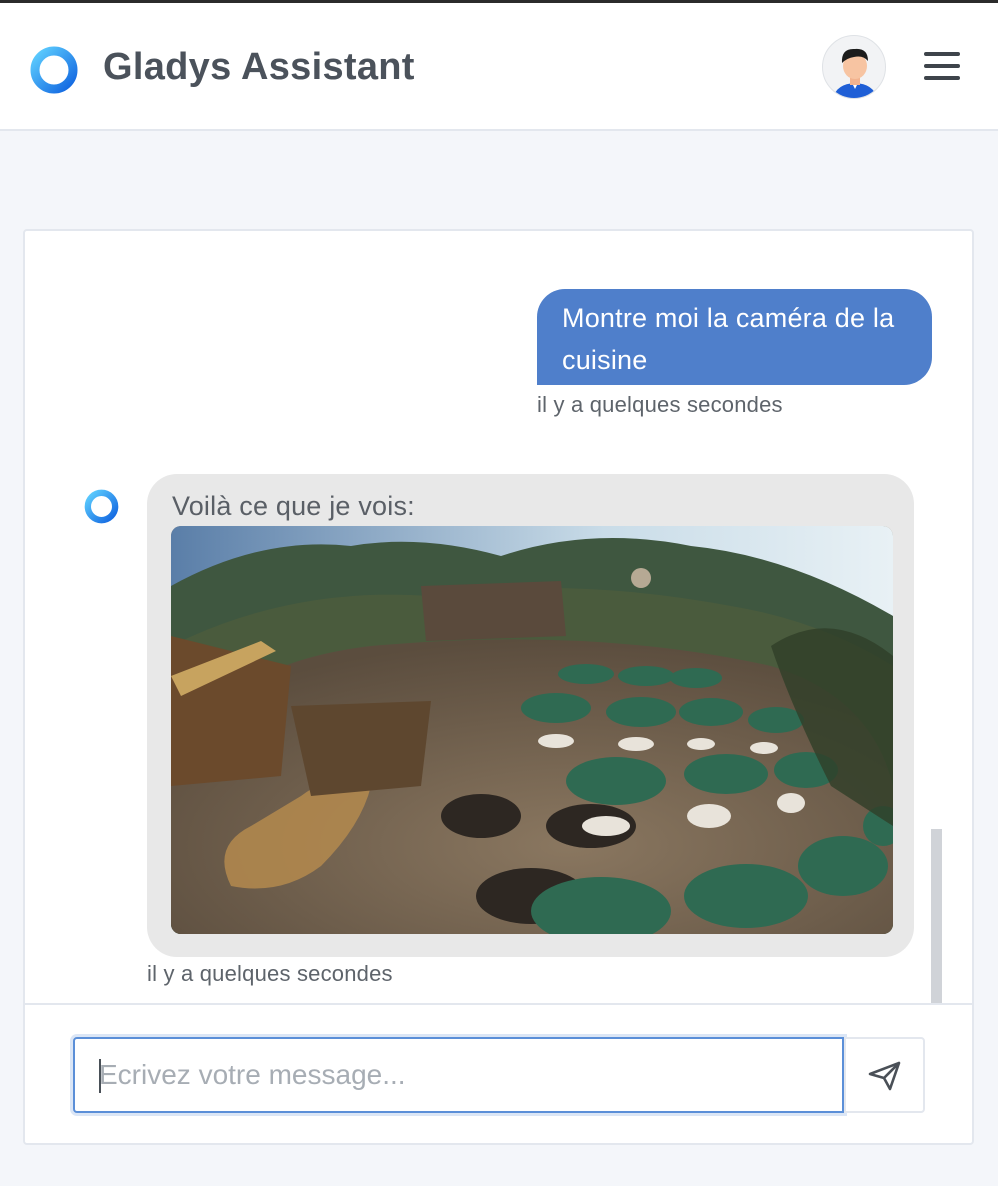 This screenshot has height=1186, width=998. What do you see at coordinates (101, 506) in the screenshot?
I see `bot-avatar-icon` at bounding box center [101, 506].